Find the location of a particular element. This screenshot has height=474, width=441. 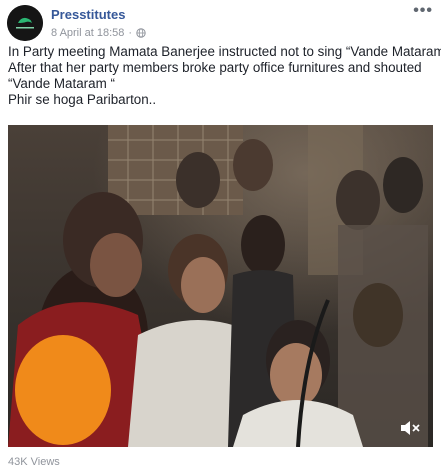

page-name-link: Presstitutes is located at coordinates (88, 14).